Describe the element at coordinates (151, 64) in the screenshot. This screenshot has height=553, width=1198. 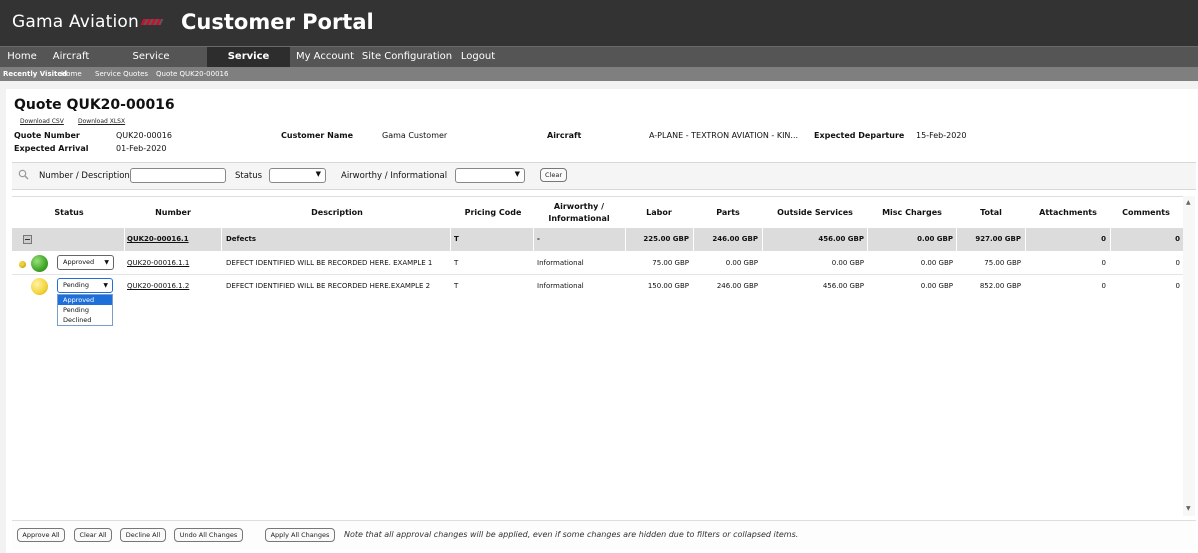
I see `nav-service-status-history: Service Status/History` at that location.